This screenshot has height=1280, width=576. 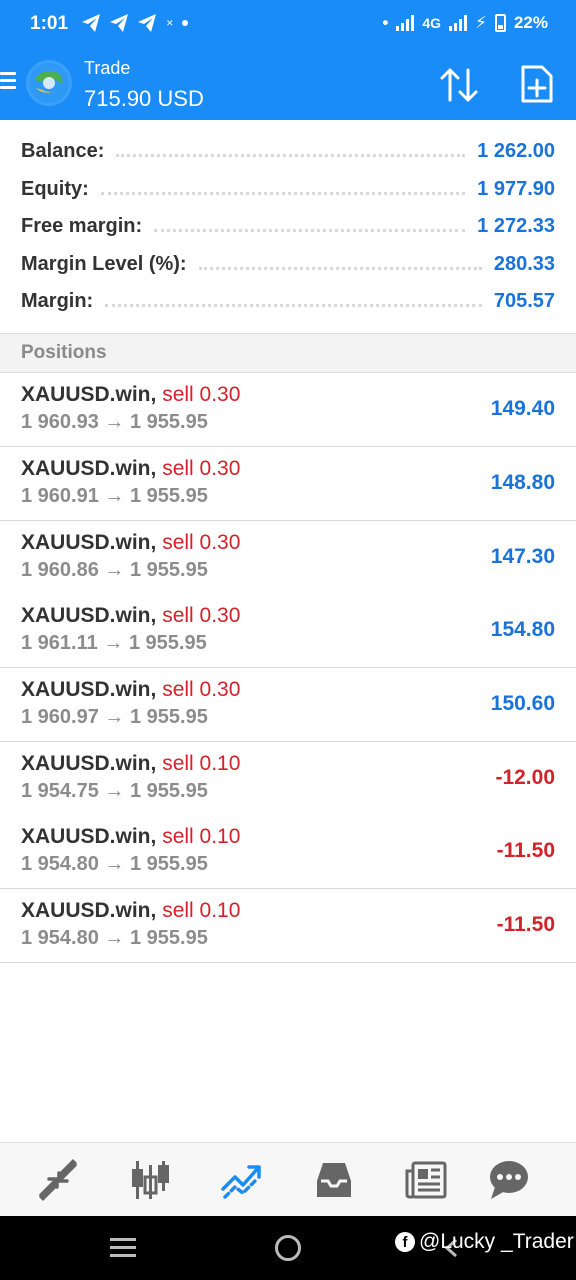 I want to click on watermark-text: @Lucky _Trader, so click(x=496, y=1241).